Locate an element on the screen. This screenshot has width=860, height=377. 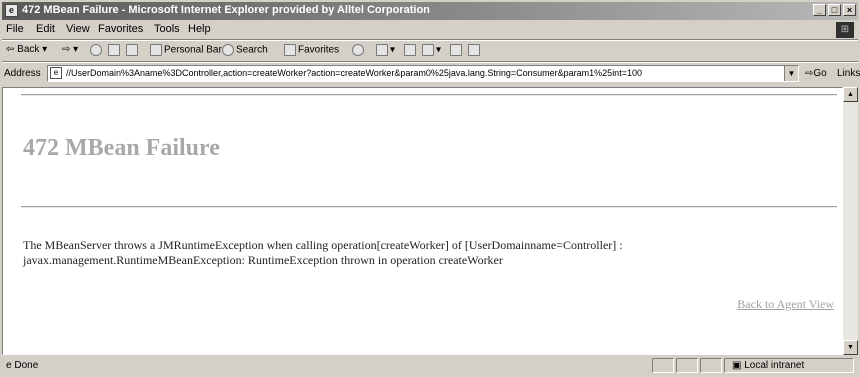
page-heading: 472 MBean Failure is located at coordinates (121, 148).